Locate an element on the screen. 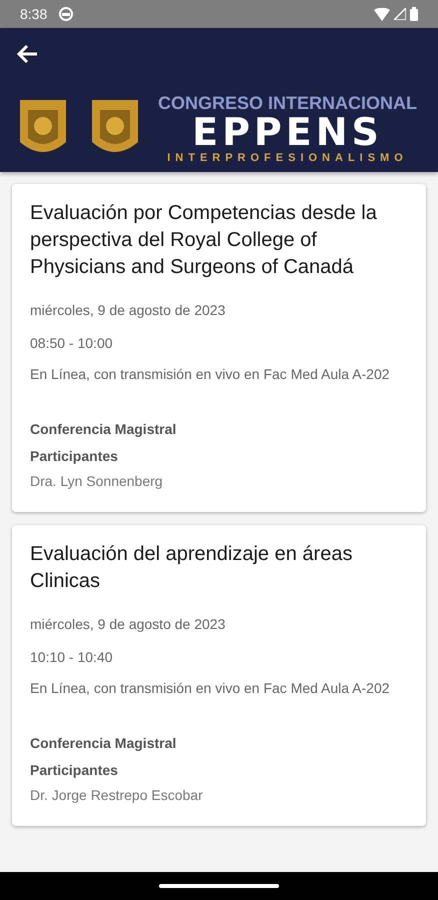  participant-name: Dr. Jorge Restrepo Escobar is located at coordinates (117, 795).